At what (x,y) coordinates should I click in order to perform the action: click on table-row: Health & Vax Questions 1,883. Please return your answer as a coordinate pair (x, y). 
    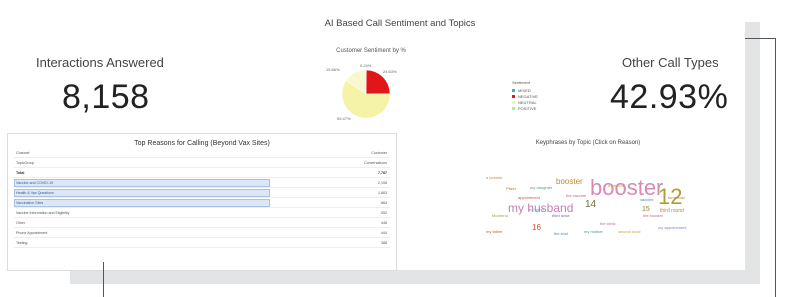
    Looking at the image, I should click on (202, 193).